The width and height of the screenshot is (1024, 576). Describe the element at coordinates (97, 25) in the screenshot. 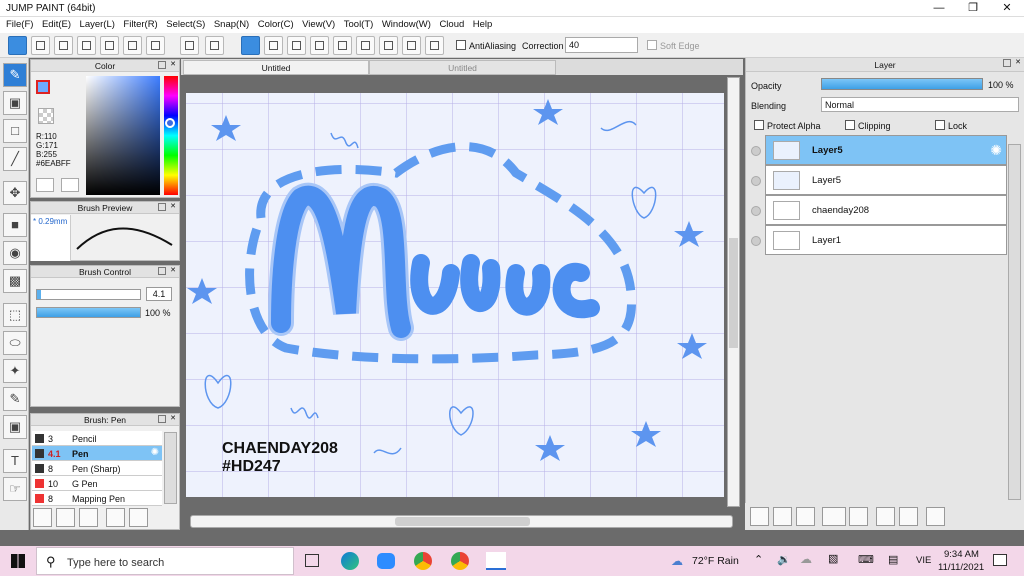

I see `menu-layer: Layer(L)` at that location.